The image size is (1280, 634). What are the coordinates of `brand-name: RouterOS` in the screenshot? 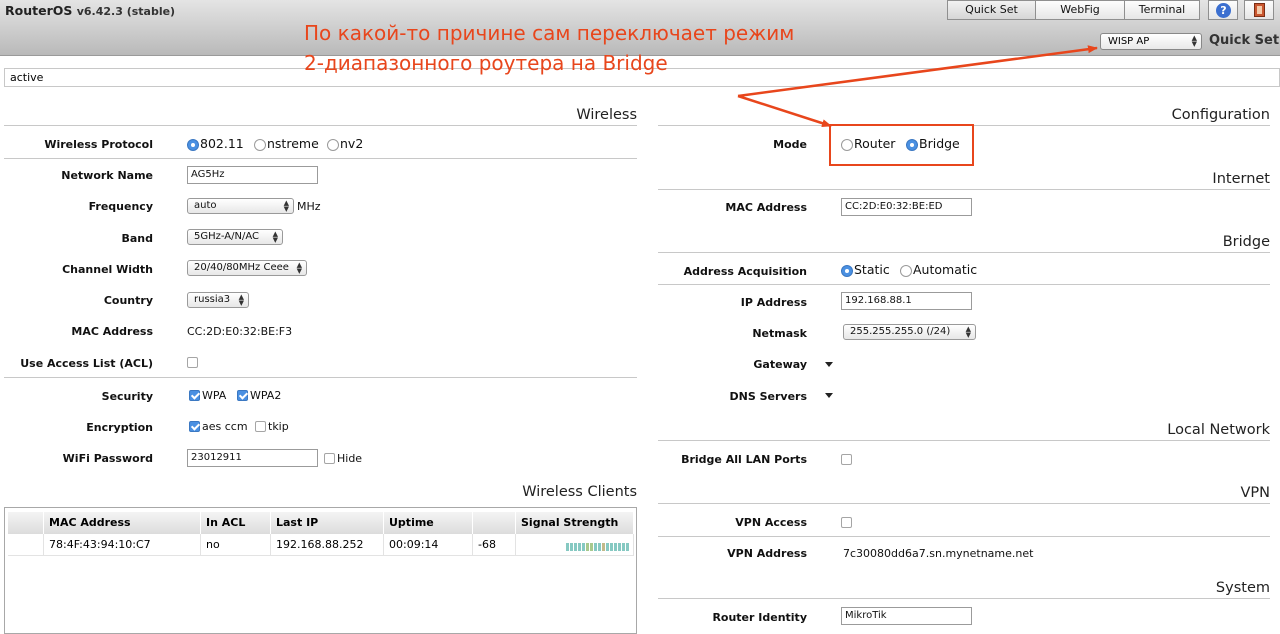 It's located at (39, 10).